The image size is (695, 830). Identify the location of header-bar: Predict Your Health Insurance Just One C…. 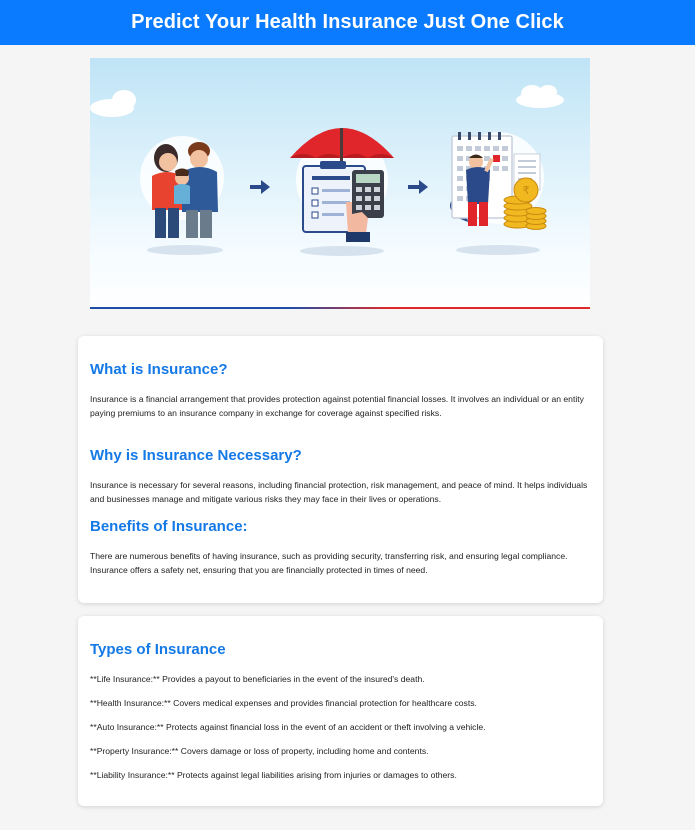
(347, 22).